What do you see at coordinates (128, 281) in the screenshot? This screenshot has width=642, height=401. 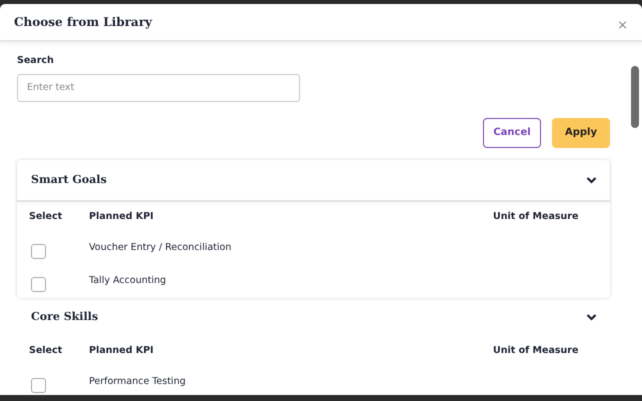 I see `kpi-name: Tally Accounting` at bounding box center [128, 281].